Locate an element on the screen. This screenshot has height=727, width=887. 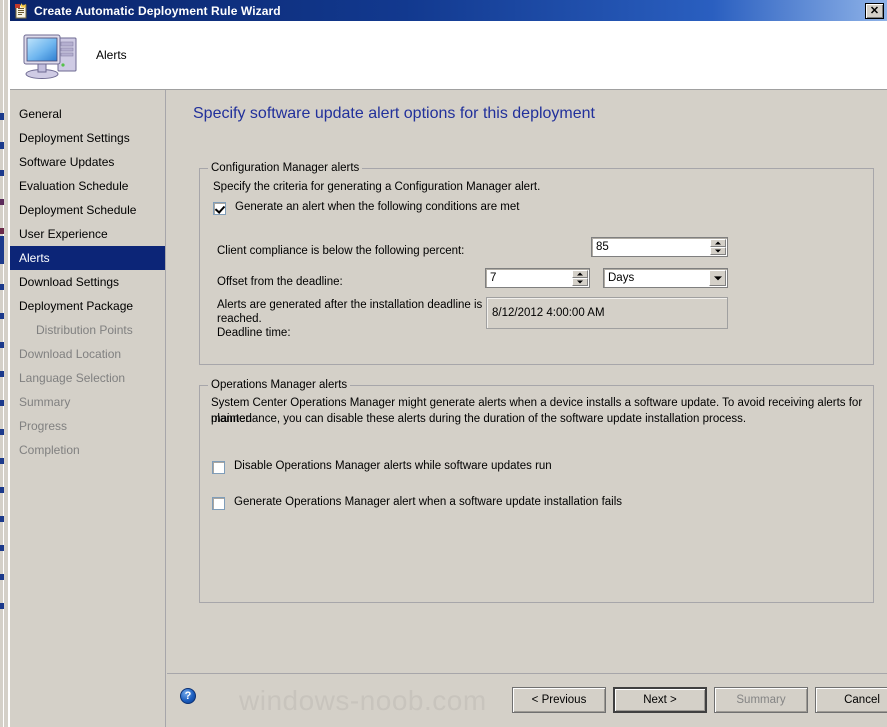
help-question-icon: ? is located at coordinates (188, 696).